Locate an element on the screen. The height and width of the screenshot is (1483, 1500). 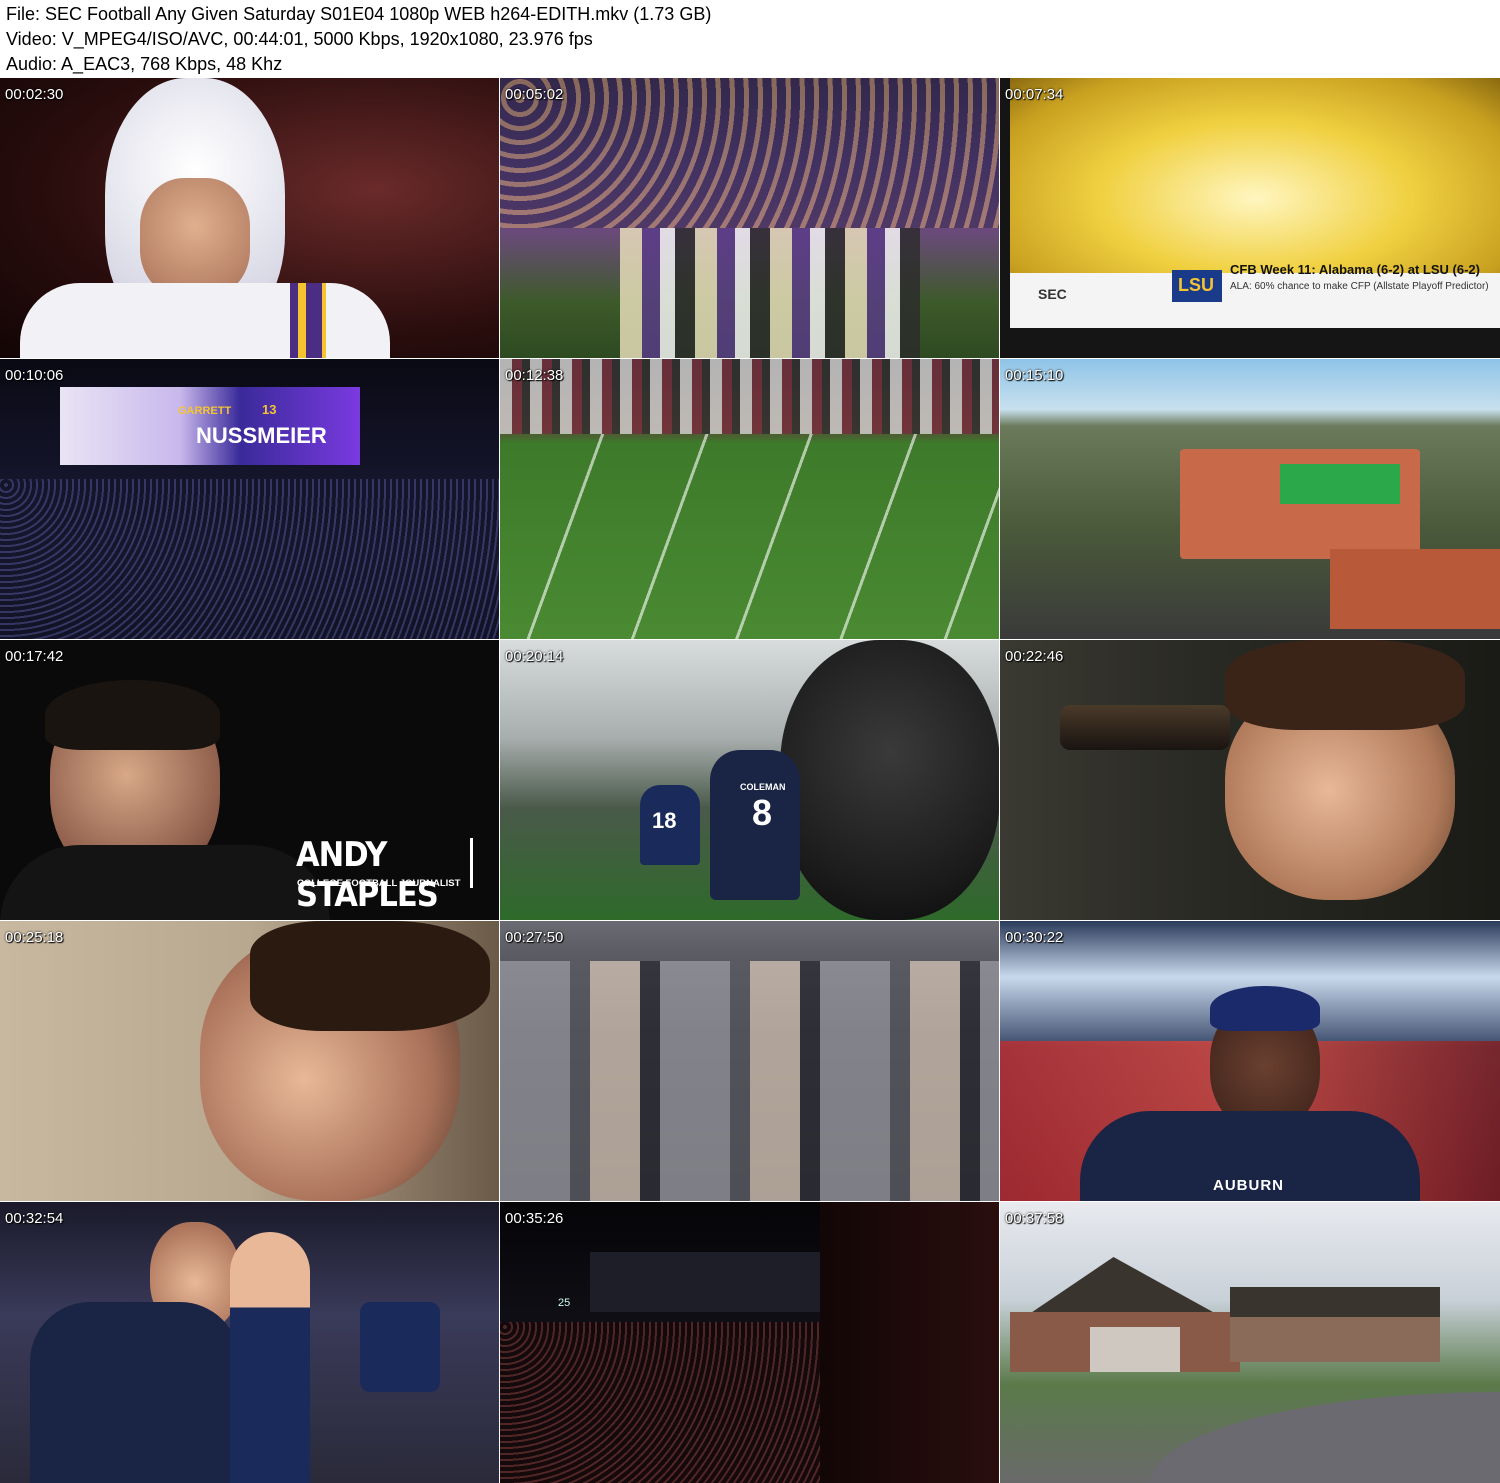
timestamp: 00:10:06 is located at coordinates (34, 375).